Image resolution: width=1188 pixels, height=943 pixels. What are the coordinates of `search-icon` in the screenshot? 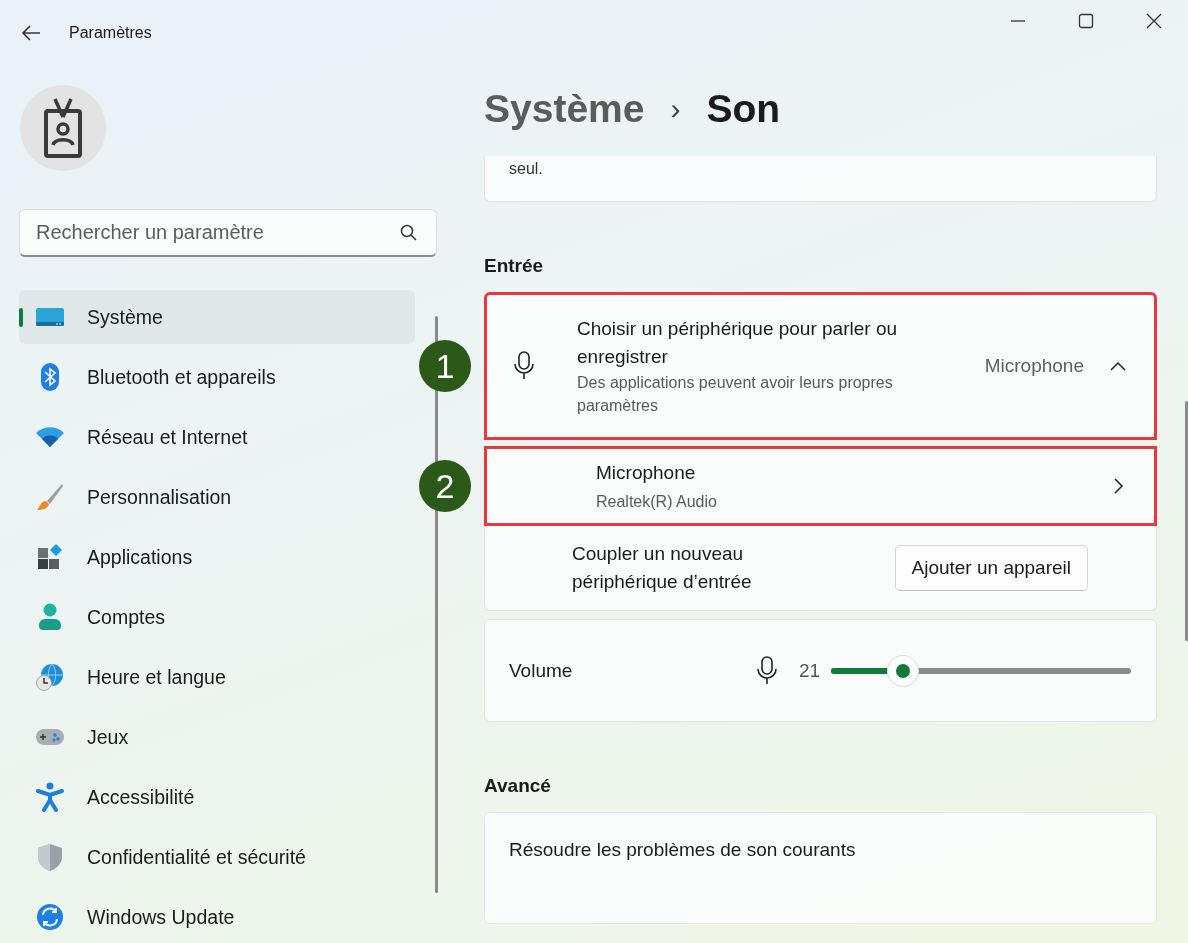 It's located at (409, 233).